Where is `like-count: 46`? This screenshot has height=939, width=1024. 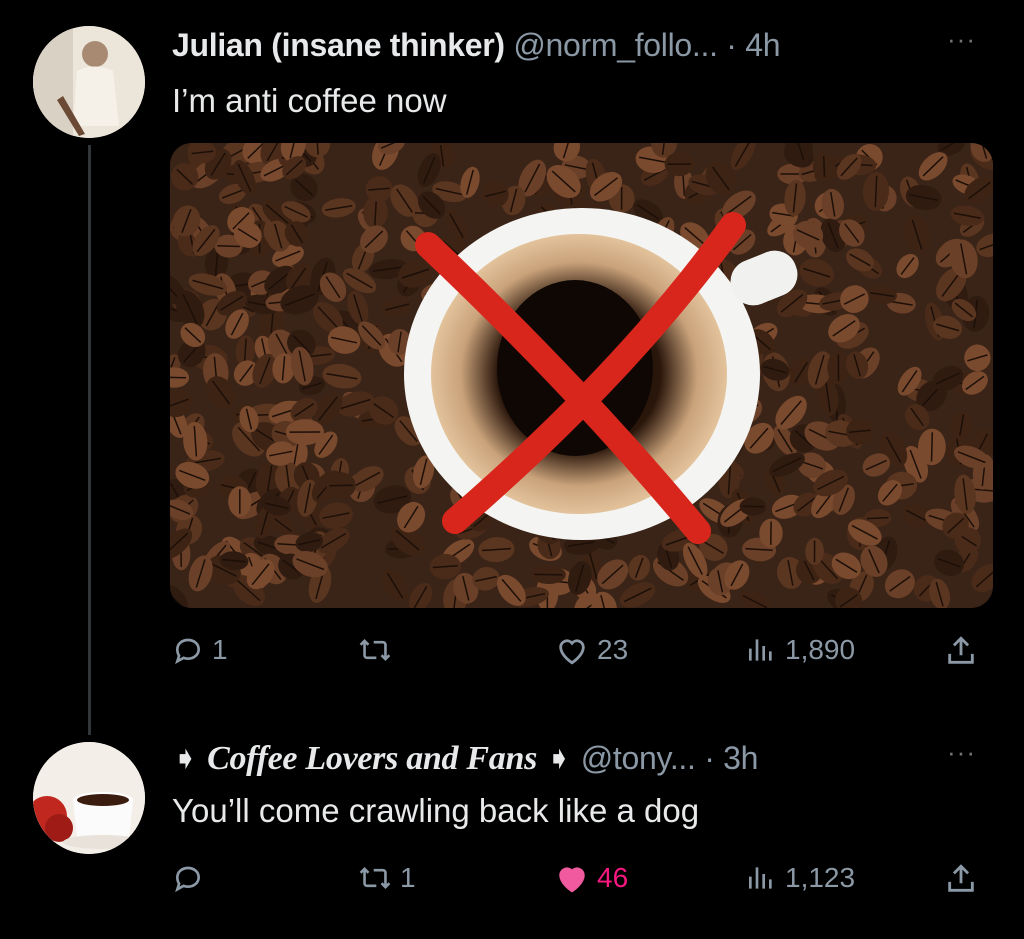 like-count: 46 is located at coordinates (613, 877).